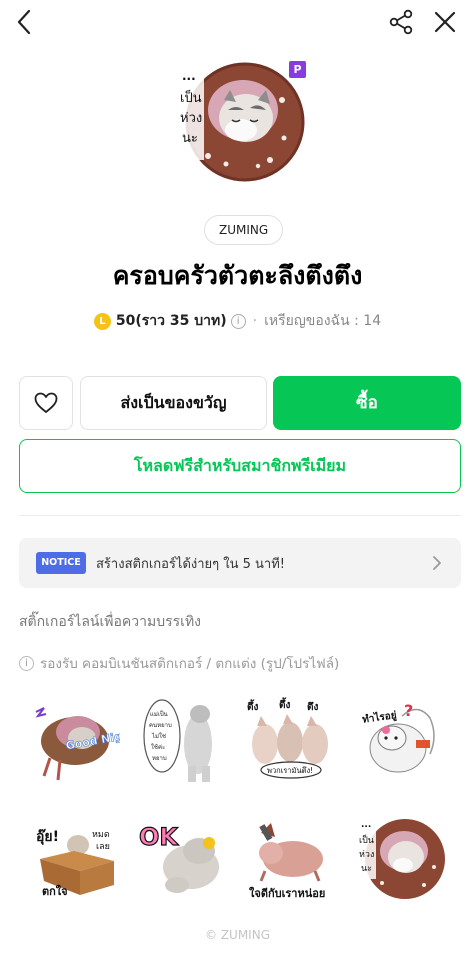  What do you see at coordinates (159, 758) in the screenshot?
I see `sticker-caption: หยาบ` at bounding box center [159, 758].